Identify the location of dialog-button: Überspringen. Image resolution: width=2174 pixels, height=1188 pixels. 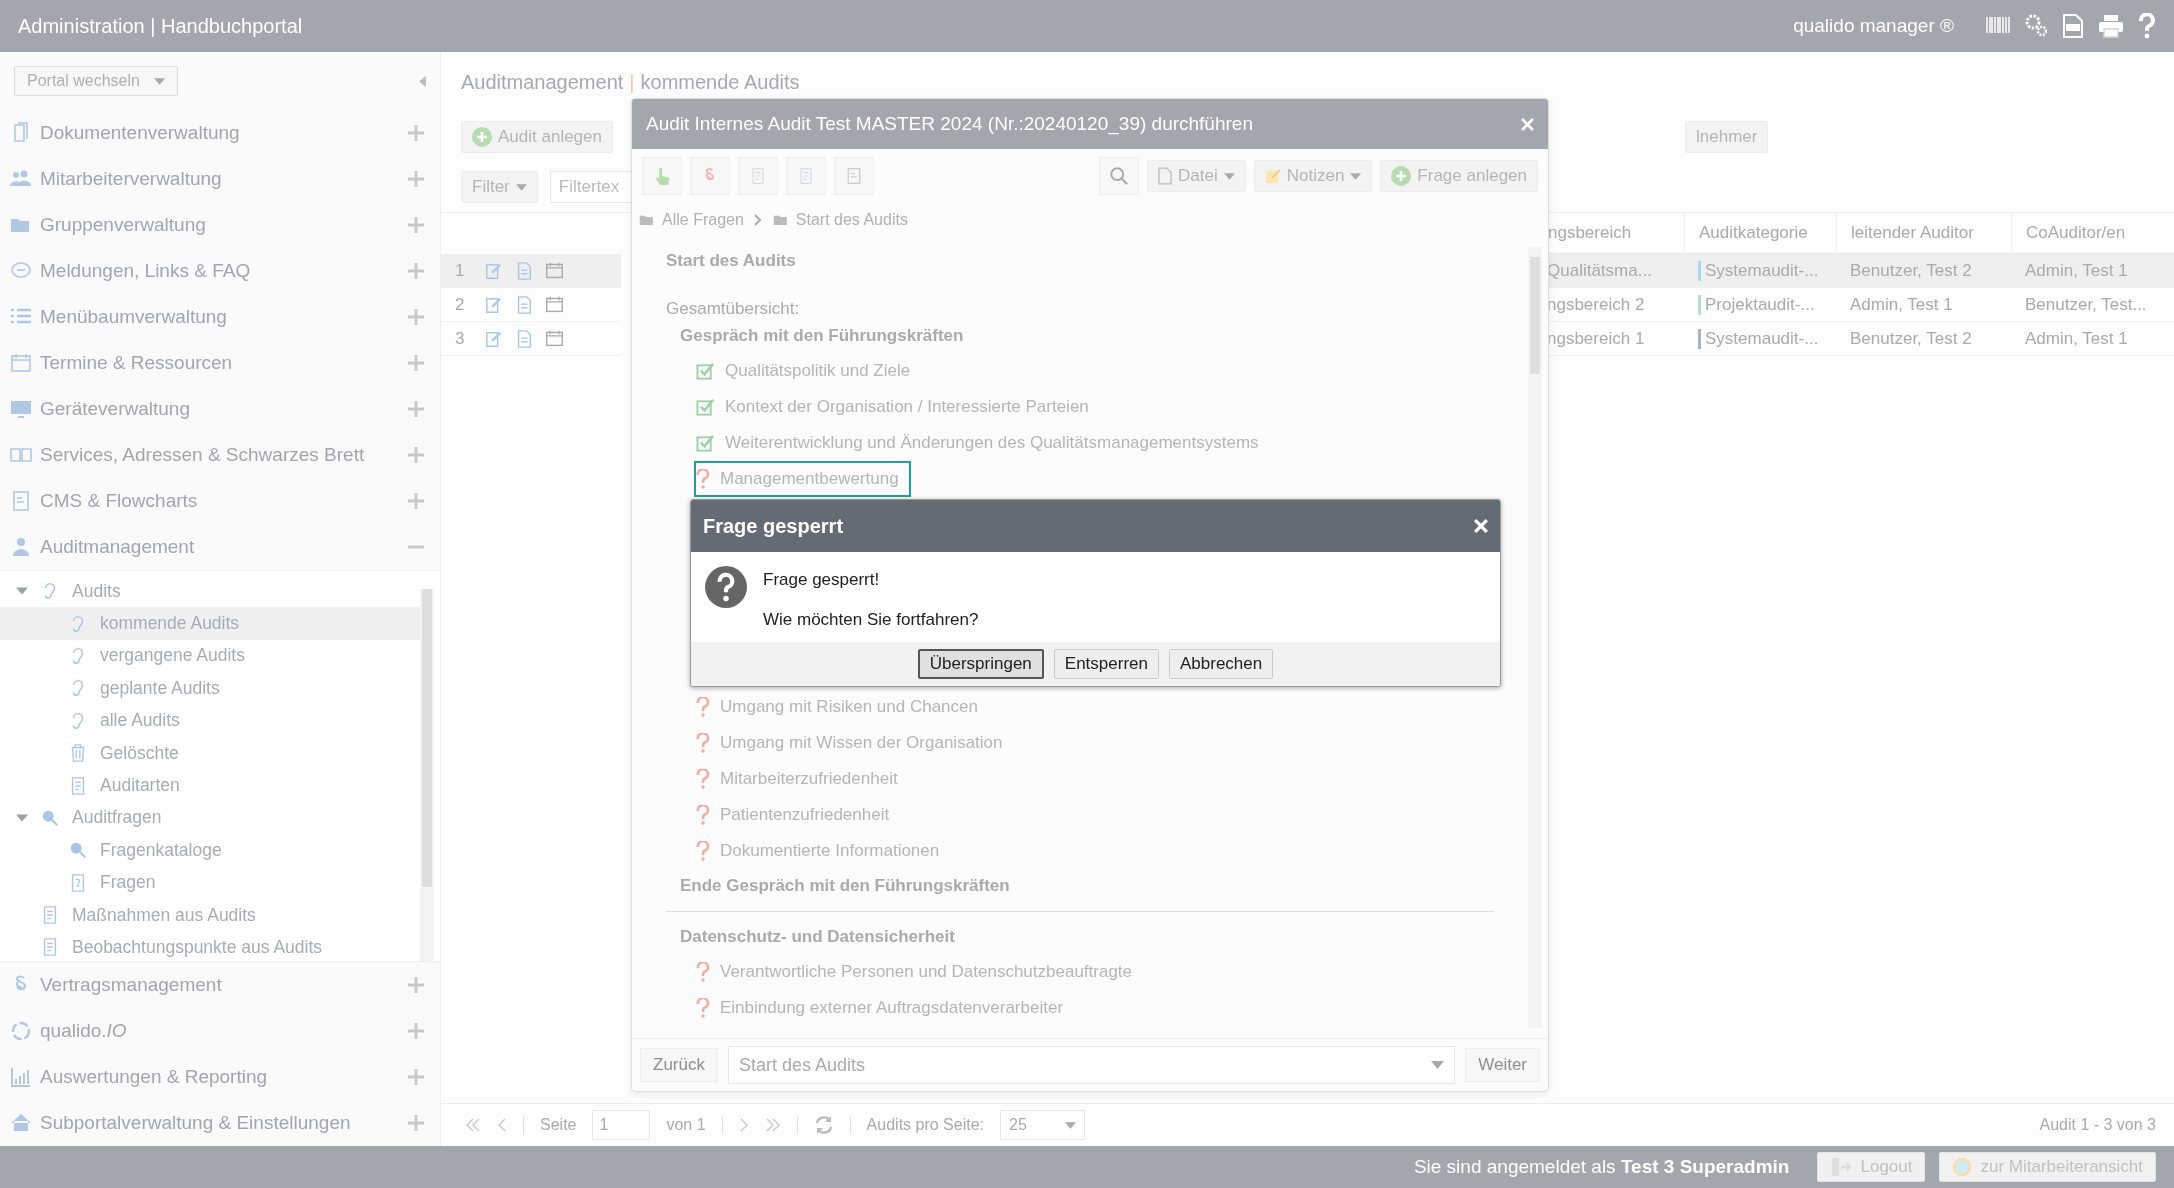
(980, 664).